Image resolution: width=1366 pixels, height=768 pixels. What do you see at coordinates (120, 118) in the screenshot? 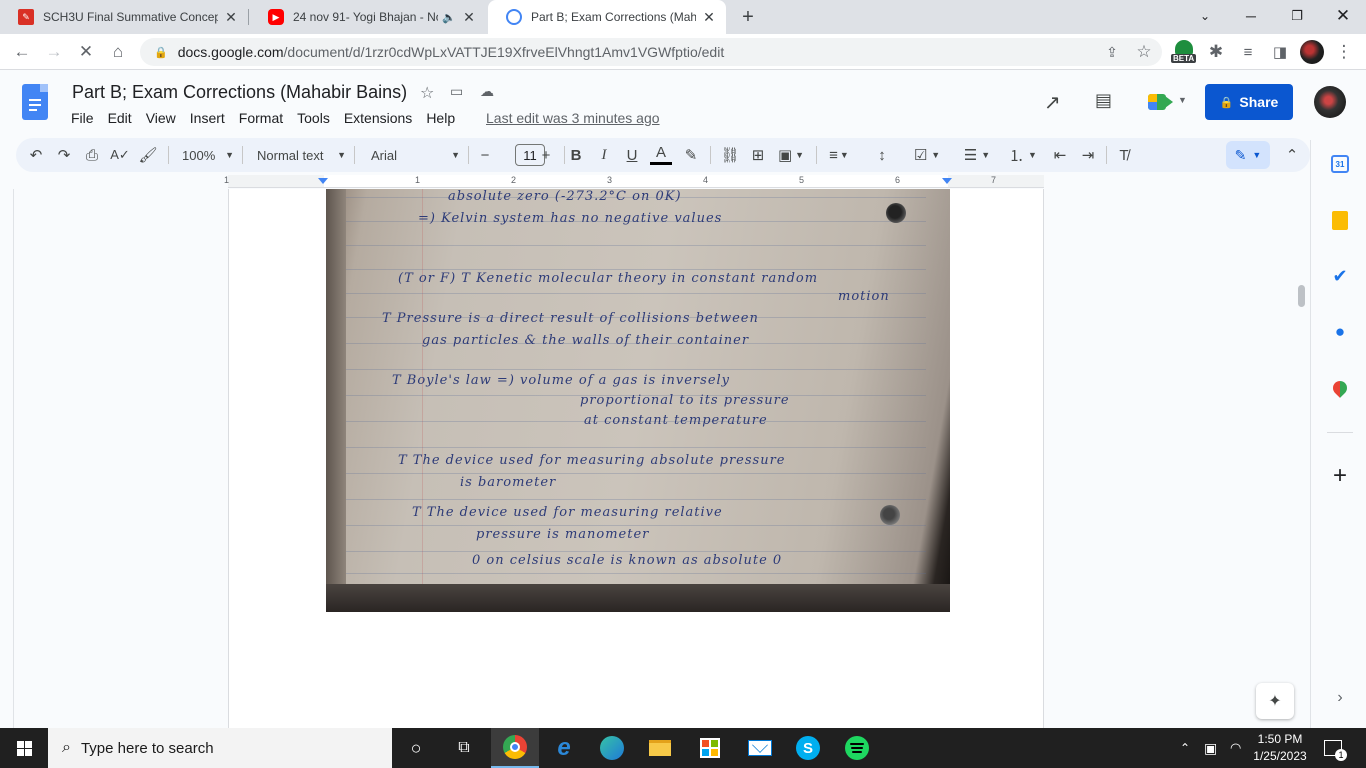
I see `menu-edit: Edit` at bounding box center [120, 118].